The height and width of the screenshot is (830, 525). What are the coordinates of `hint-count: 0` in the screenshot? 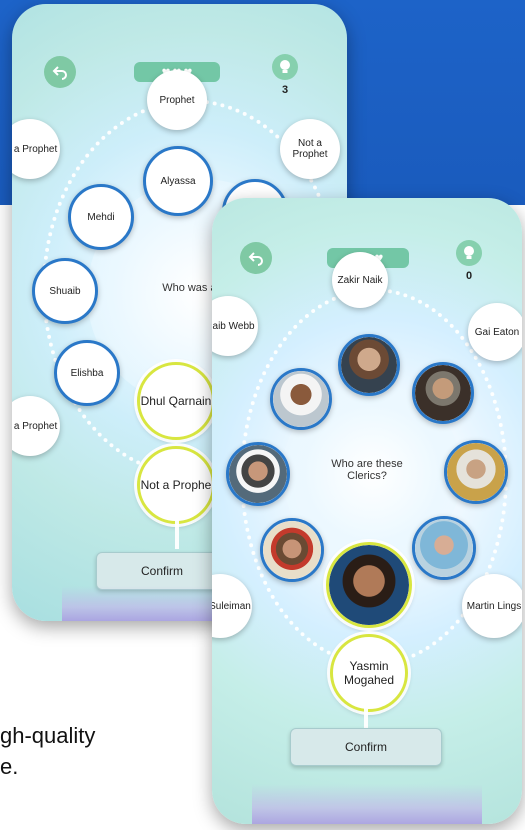 It's located at (469, 276).